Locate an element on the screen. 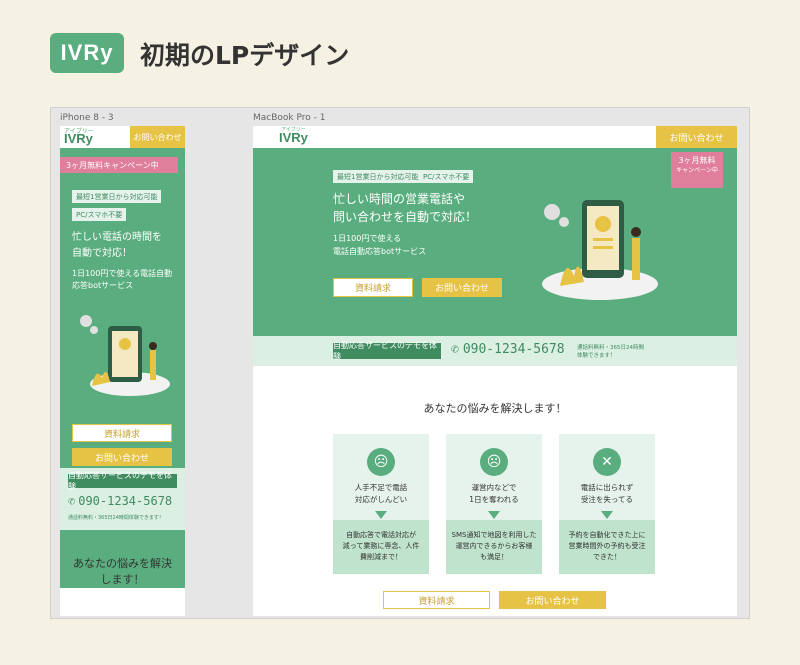  card-solution-line2: 減って業務に専念、人件 is located at coordinates (381, 546).